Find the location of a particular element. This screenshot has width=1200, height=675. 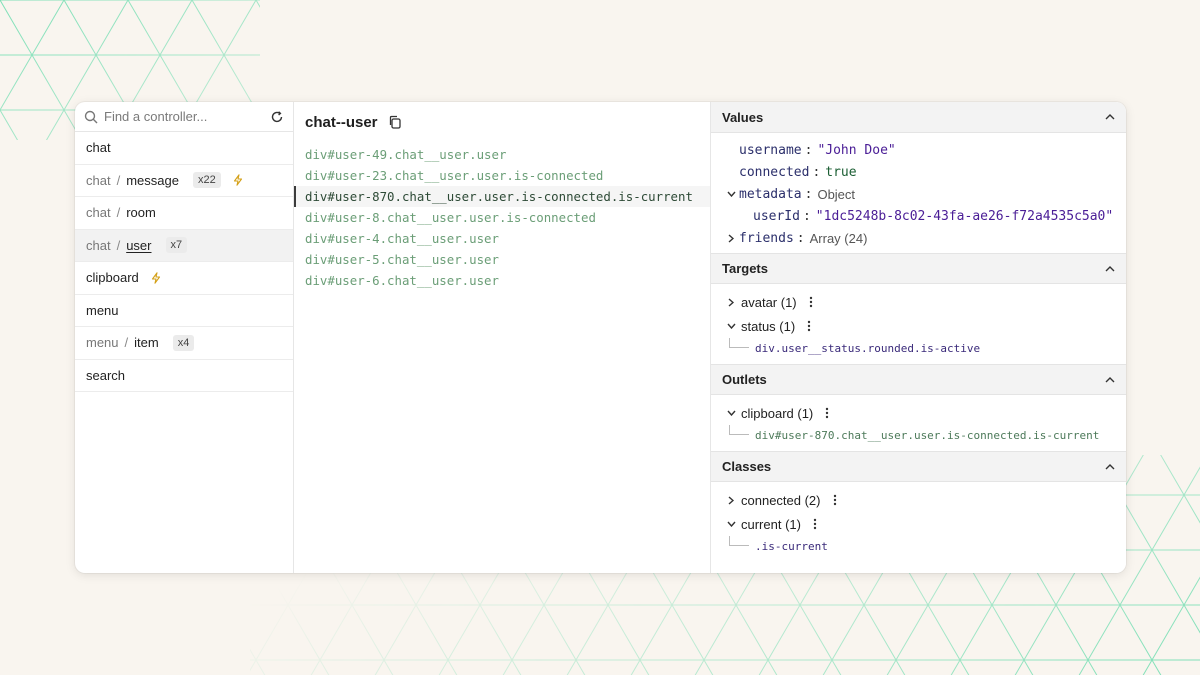

element-row: div#user-8.chat__user.user.is-connected is located at coordinates (502, 217).